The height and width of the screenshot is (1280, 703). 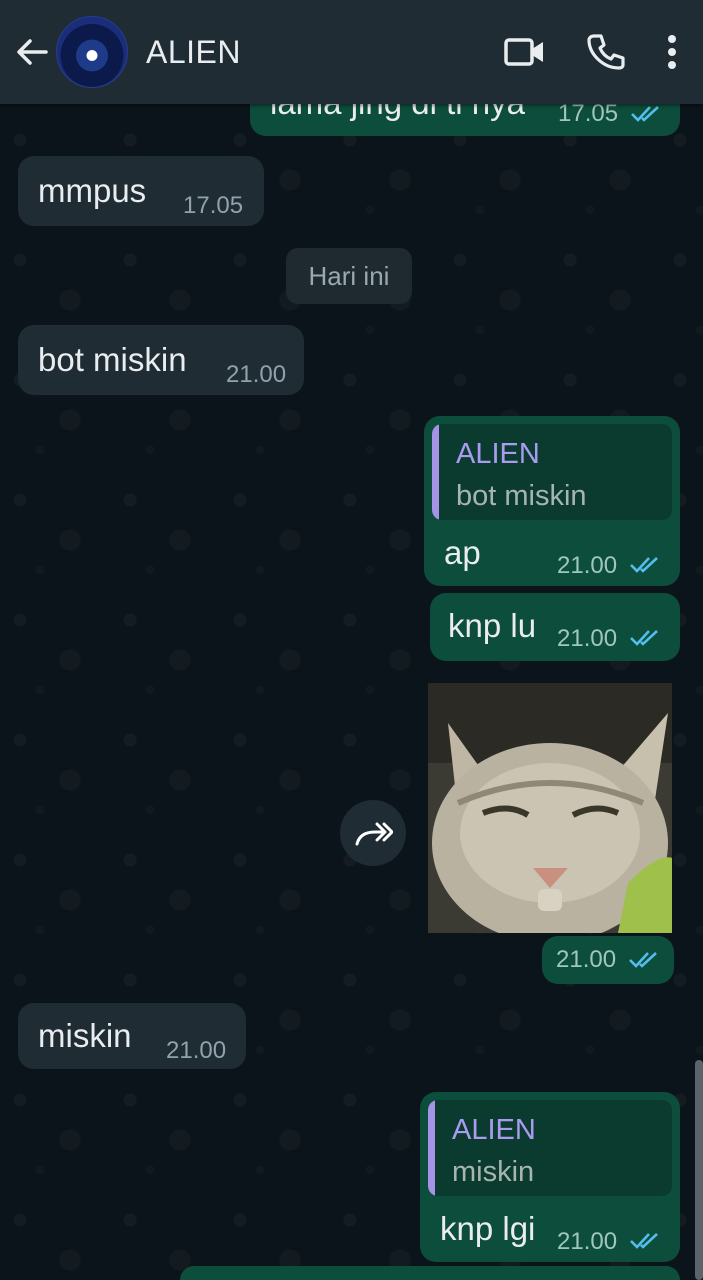 I want to click on message-incoming: mmpus 17.05, so click(x=141, y=191).